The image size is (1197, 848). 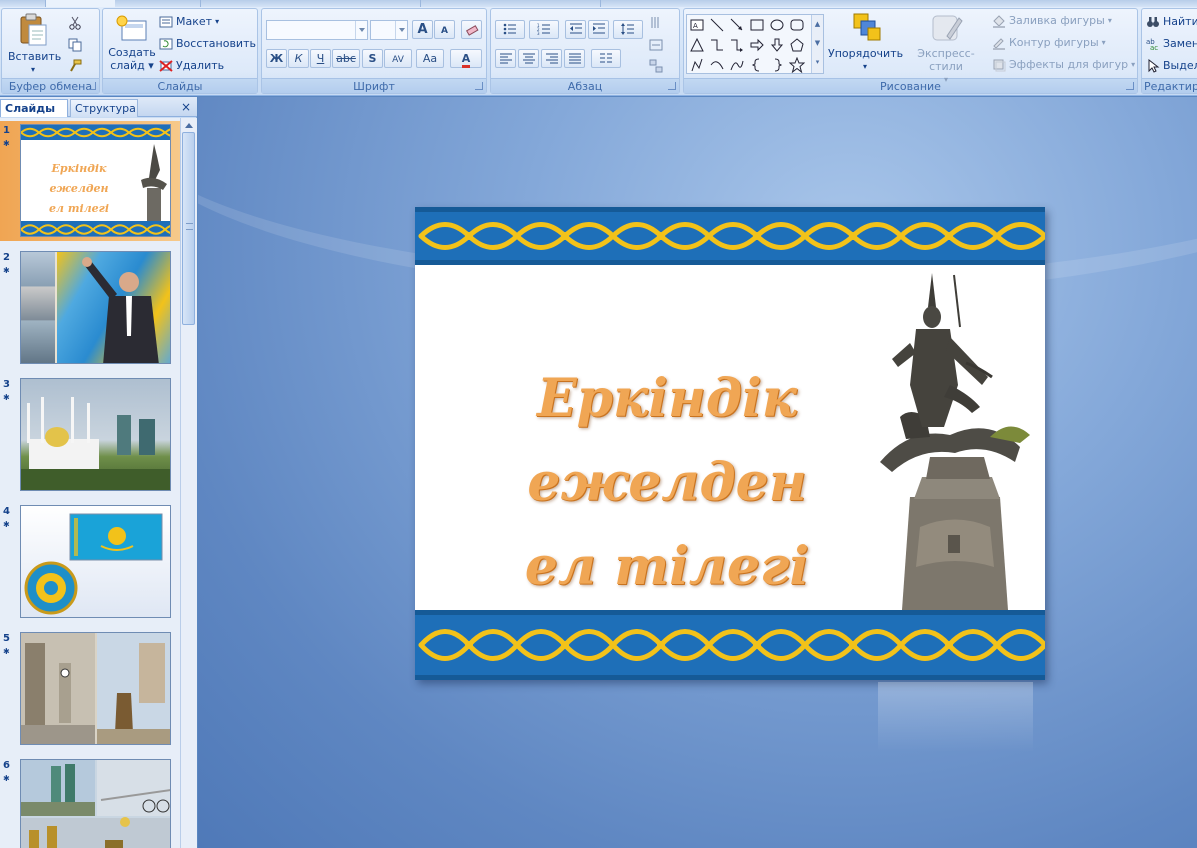 What do you see at coordinates (865, 42) in the screenshot?
I see `arrange-button: Упорядочить ▾` at bounding box center [865, 42].